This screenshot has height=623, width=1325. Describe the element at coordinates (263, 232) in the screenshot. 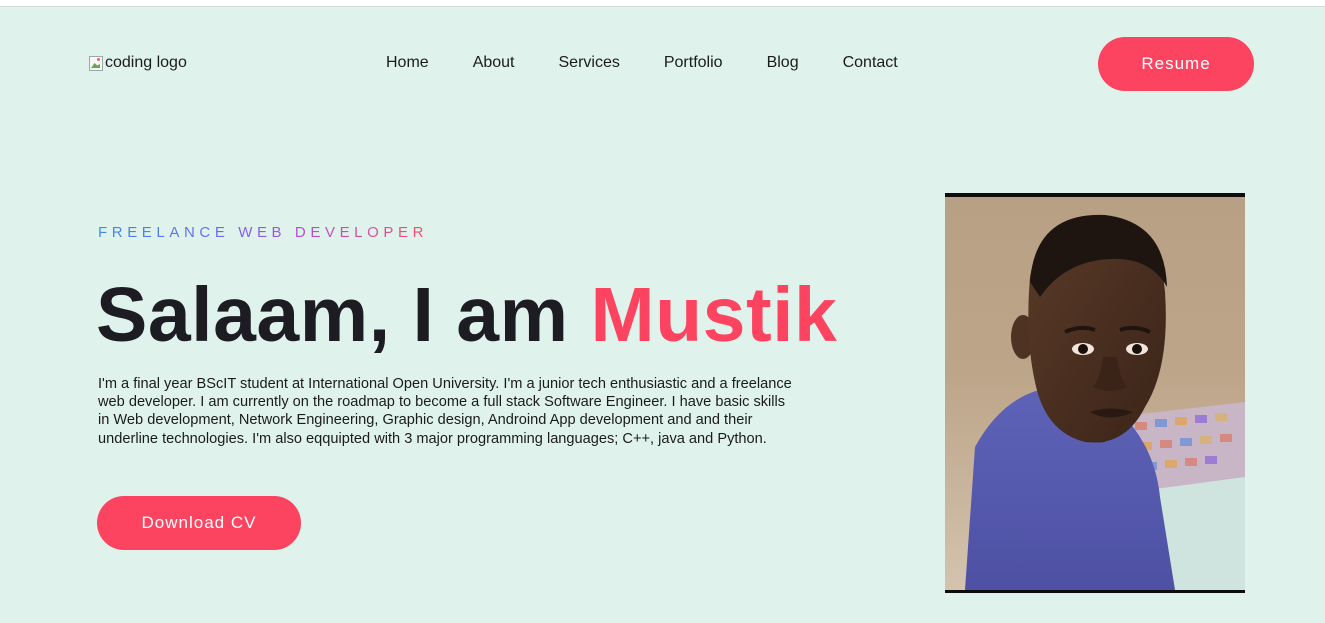

I see `hero-eyebrow: FREELANCE WEB DEVELOPER` at that location.